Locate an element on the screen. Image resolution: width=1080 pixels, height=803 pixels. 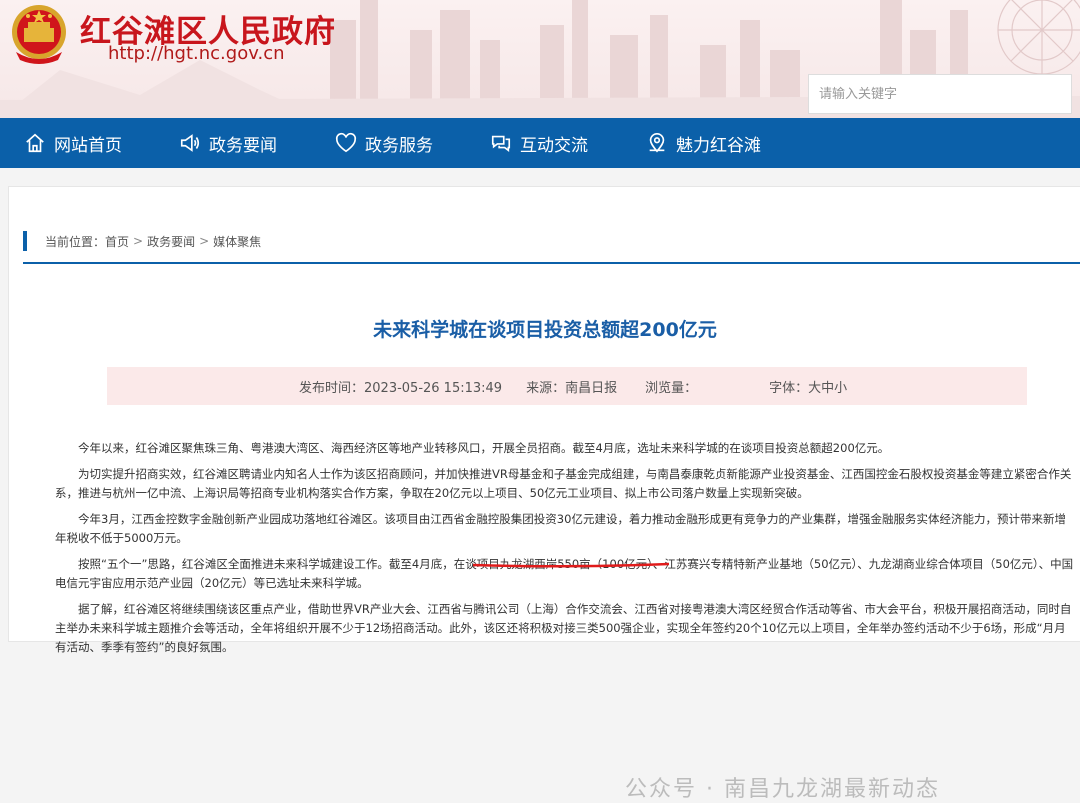
national-emblem-icon is located at coordinates (39, 34).